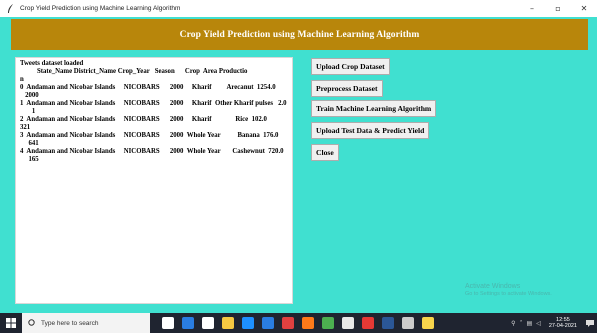  I want to click on terminal-icon, so click(408, 323).